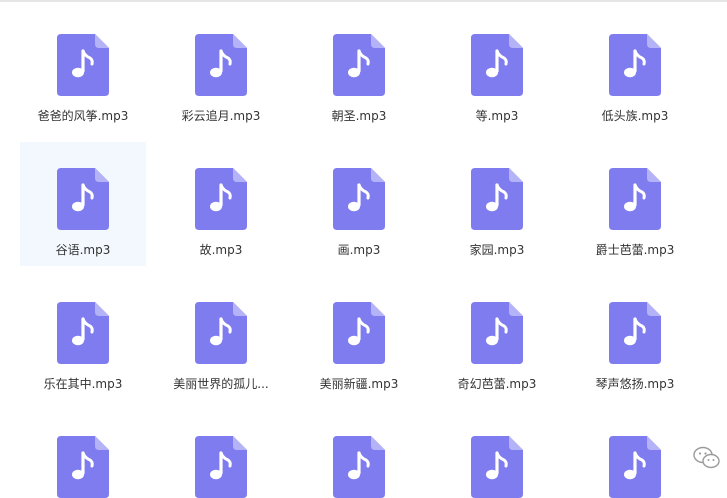  Describe the element at coordinates (635, 384) in the screenshot. I see `file-name: 琴声悠扬.mp3` at that location.